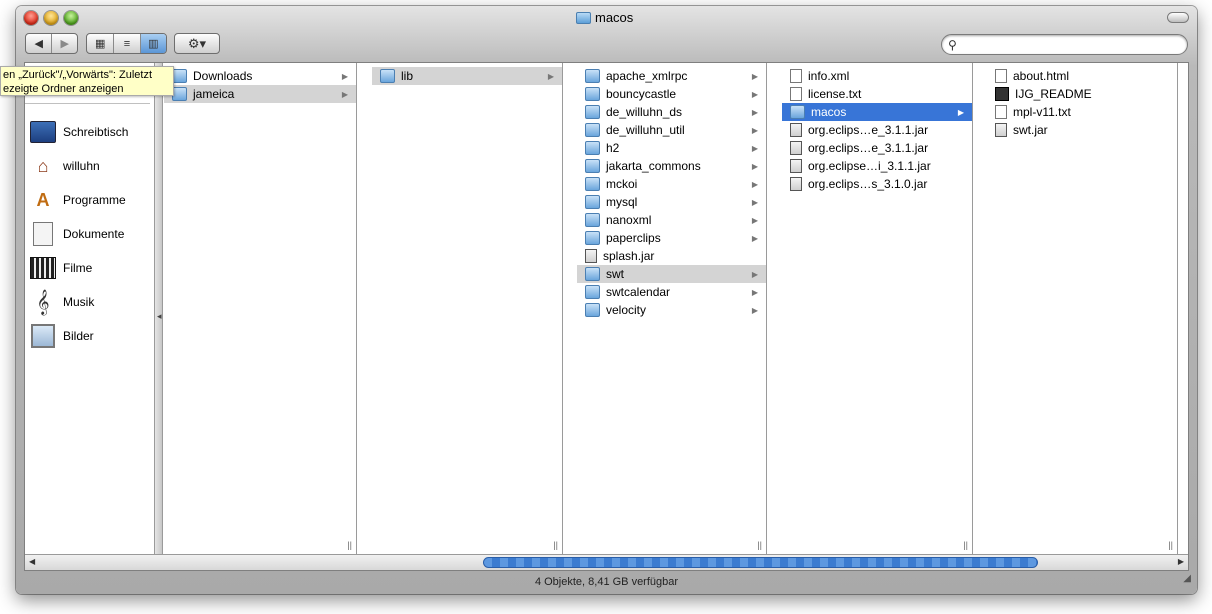 This screenshot has height=614, width=1212. I want to click on list-view-button: ≡, so click(126, 43).